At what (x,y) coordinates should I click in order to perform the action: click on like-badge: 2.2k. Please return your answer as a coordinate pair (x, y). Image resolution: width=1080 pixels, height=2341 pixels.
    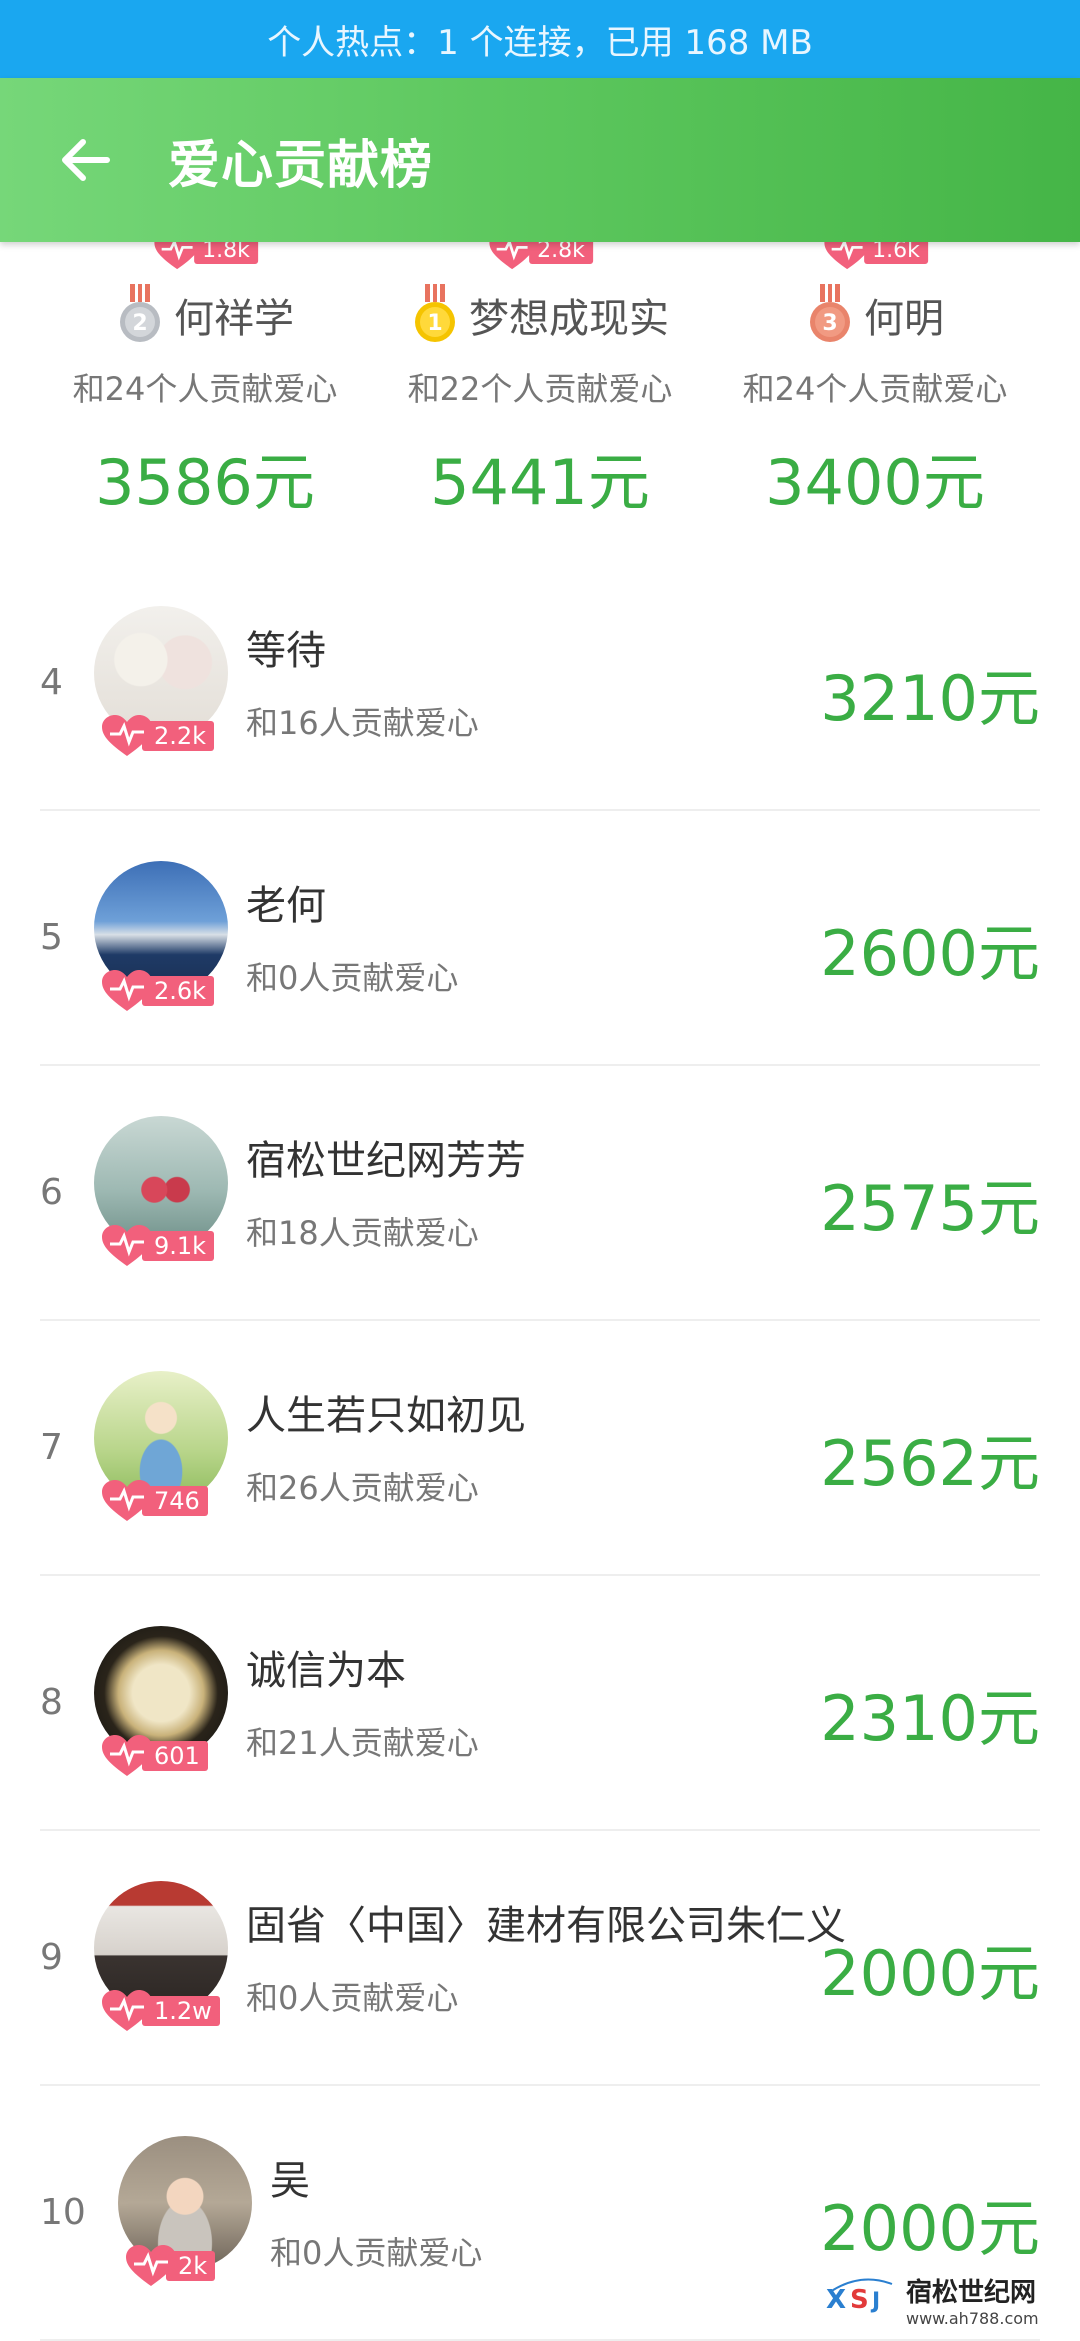
    Looking at the image, I should click on (157, 736).